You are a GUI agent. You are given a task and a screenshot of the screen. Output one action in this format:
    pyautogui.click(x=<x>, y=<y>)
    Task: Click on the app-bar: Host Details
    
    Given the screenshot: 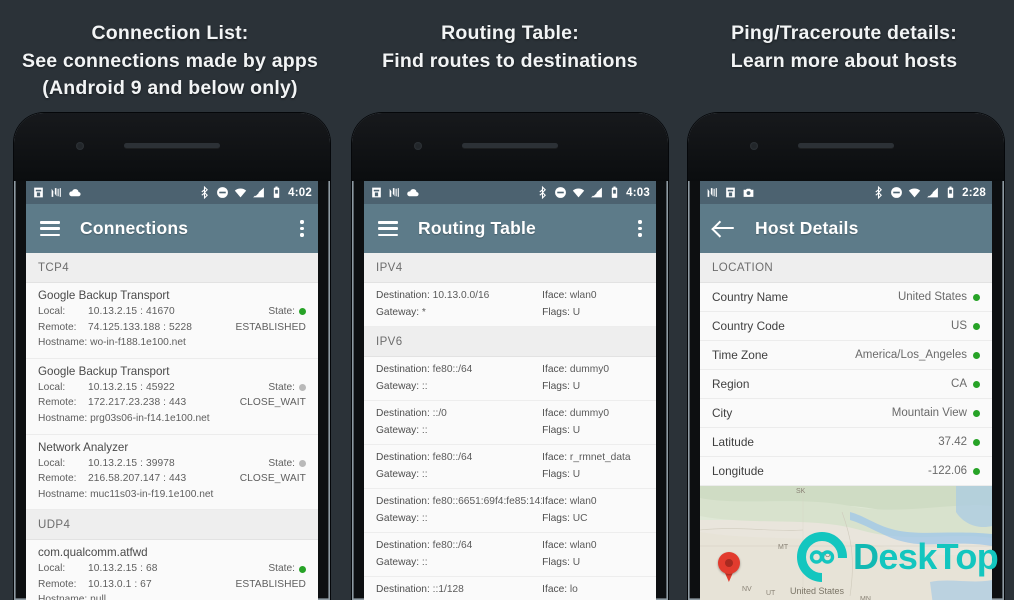 What is the action you would take?
    pyautogui.click(x=846, y=228)
    